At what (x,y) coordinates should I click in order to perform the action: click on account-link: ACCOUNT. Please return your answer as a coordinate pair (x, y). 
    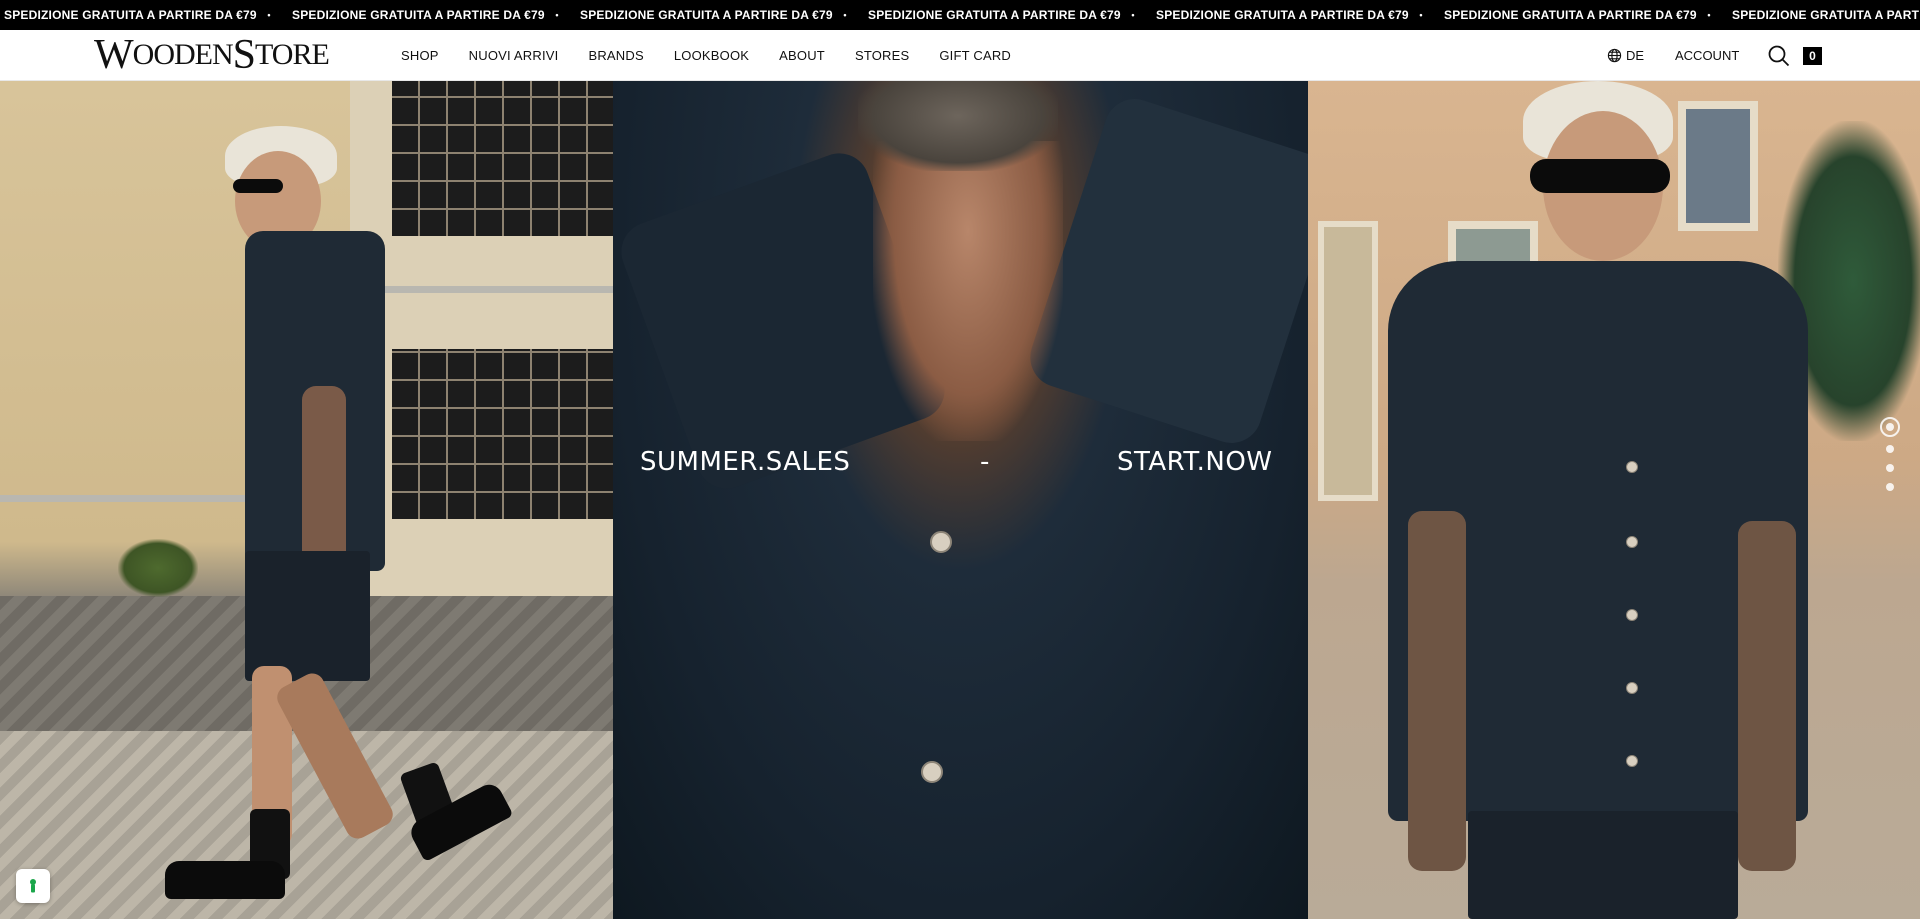
    Looking at the image, I should click on (1707, 55).